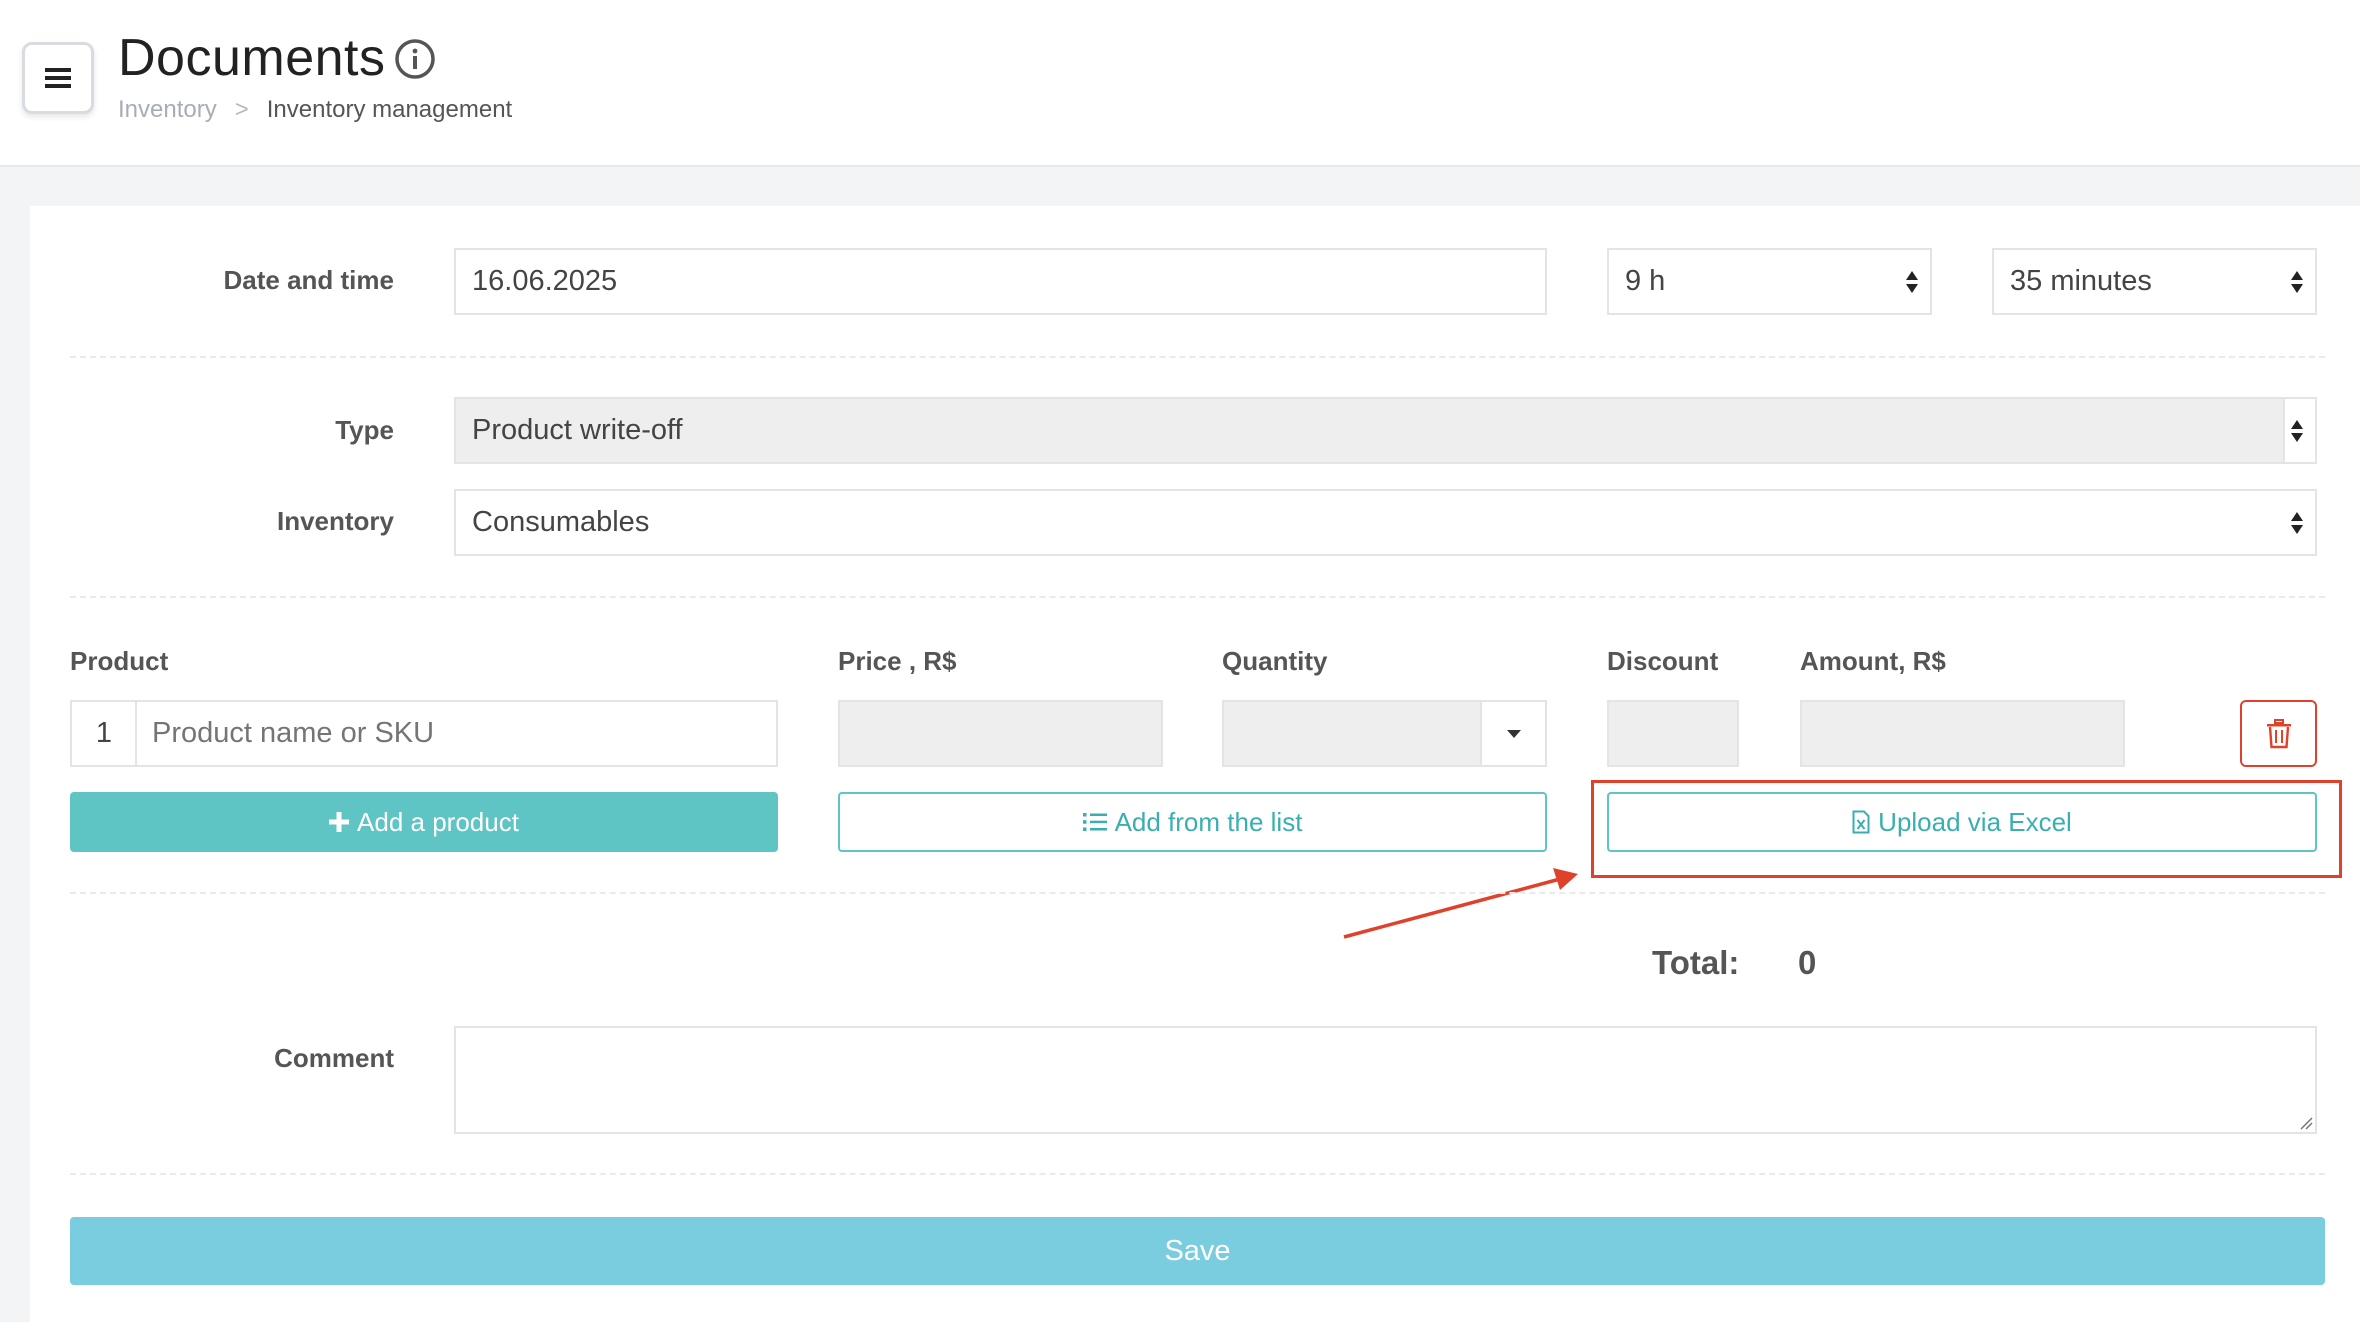 This screenshot has width=2360, height=1322. I want to click on breadcrumb: Inventory > Inventory management, so click(315, 110).